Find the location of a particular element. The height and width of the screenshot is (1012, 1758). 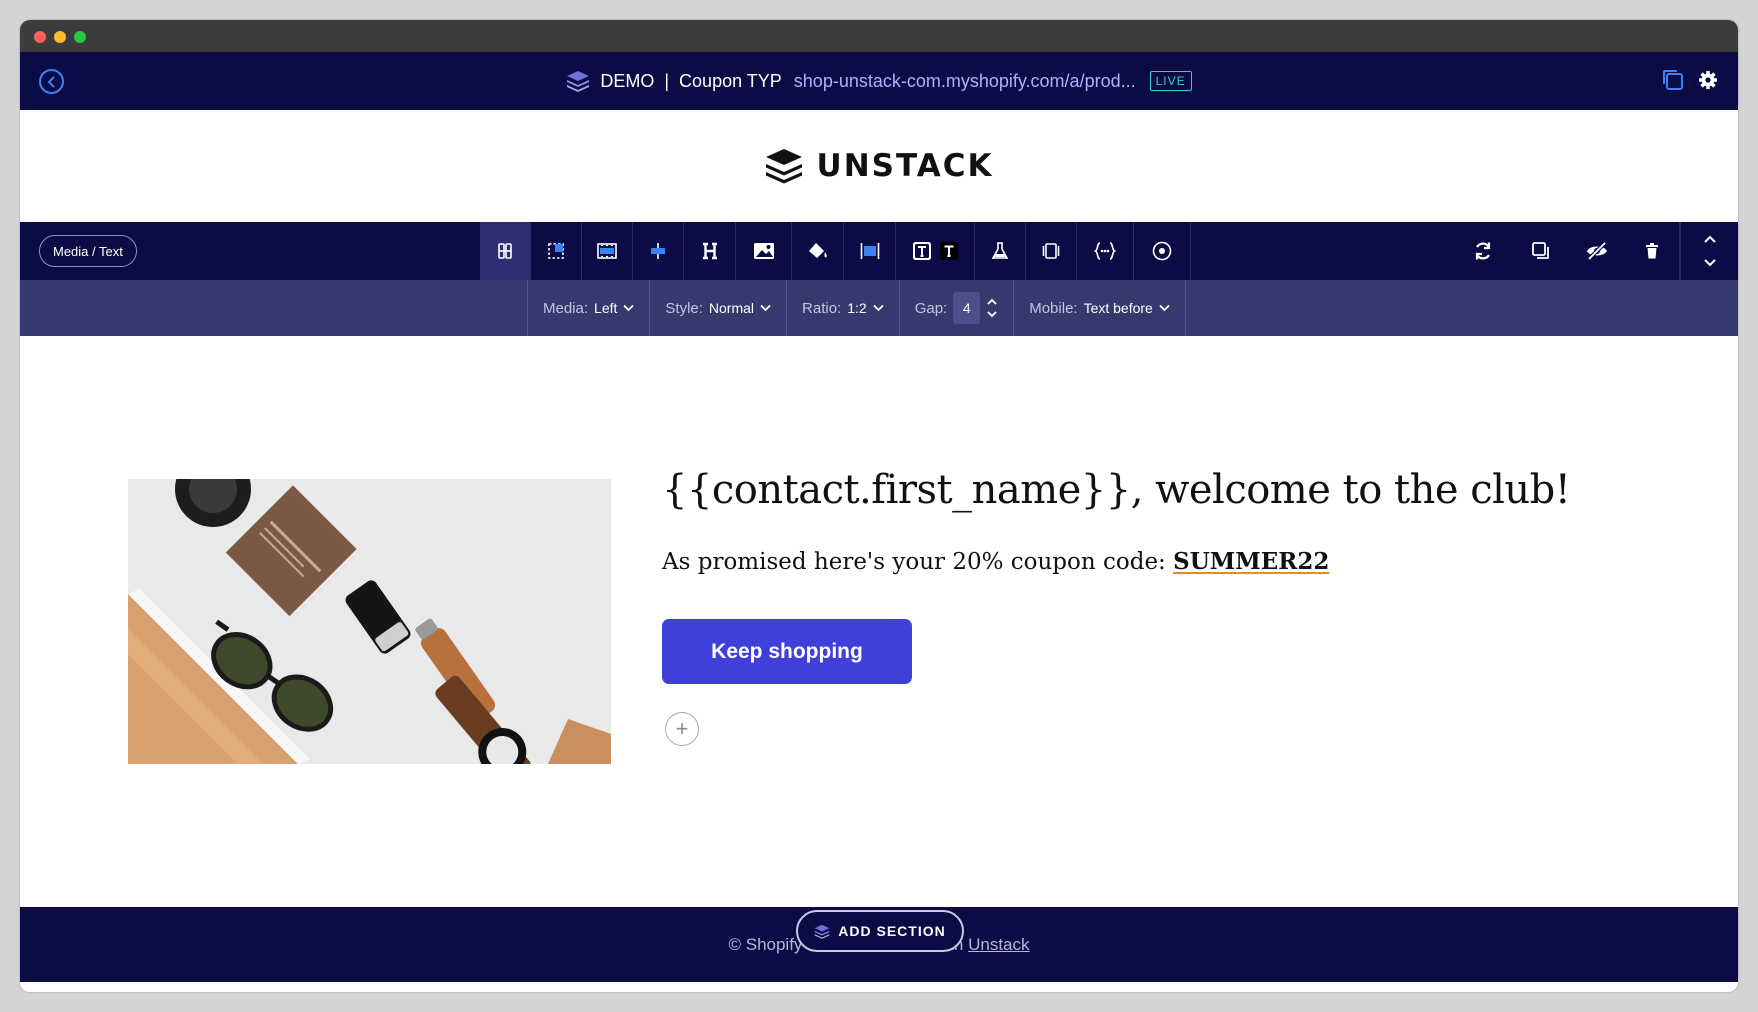

film-strip-icon is located at coordinates (607, 251).